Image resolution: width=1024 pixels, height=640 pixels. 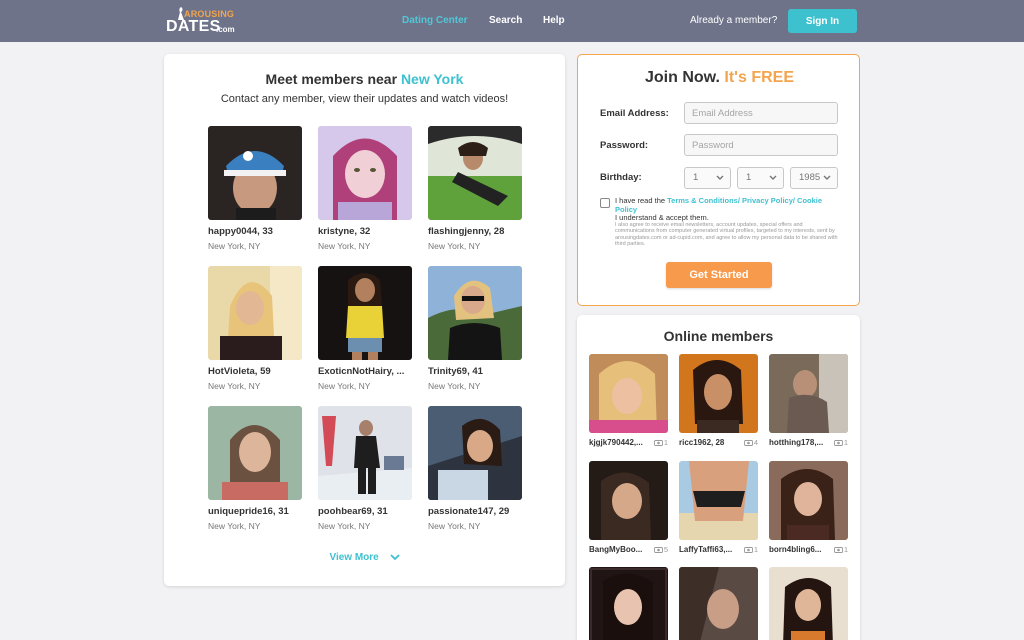 I want to click on birthday-day-select: 1, so click(x=760, y=178).